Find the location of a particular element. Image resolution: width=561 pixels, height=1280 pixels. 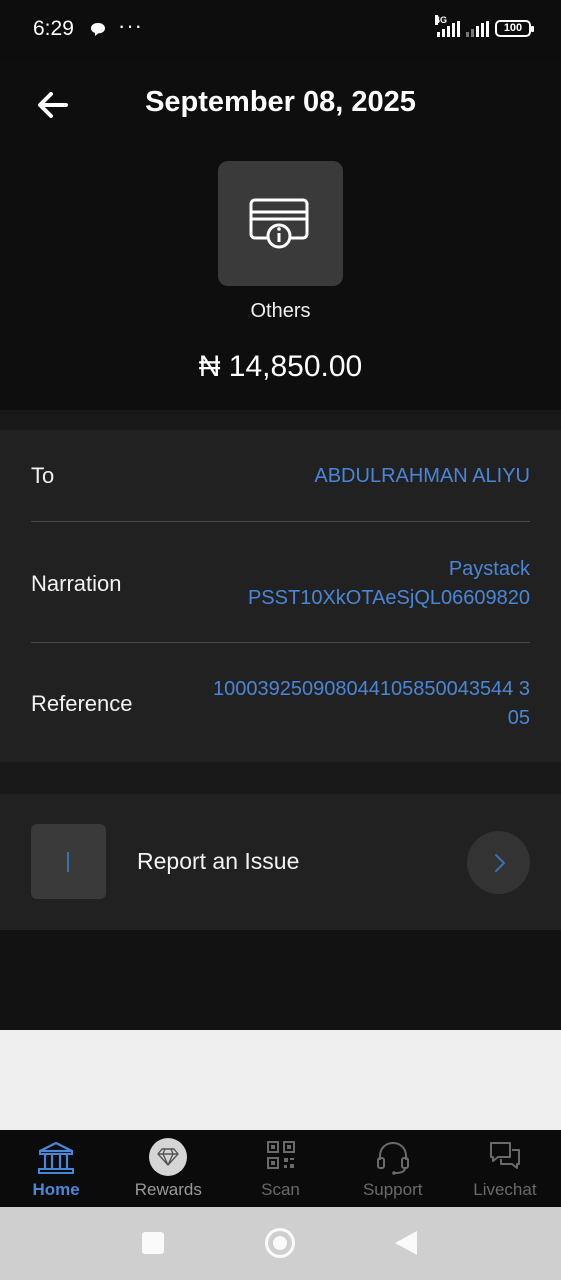

back-triangle-icon is located at coordinates (406, 1243).